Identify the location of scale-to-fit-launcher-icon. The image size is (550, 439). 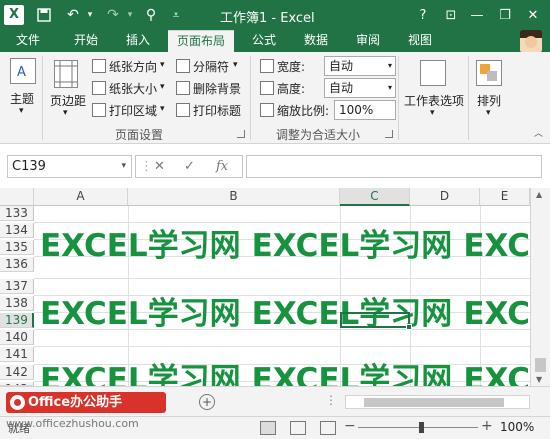
(389, 134).